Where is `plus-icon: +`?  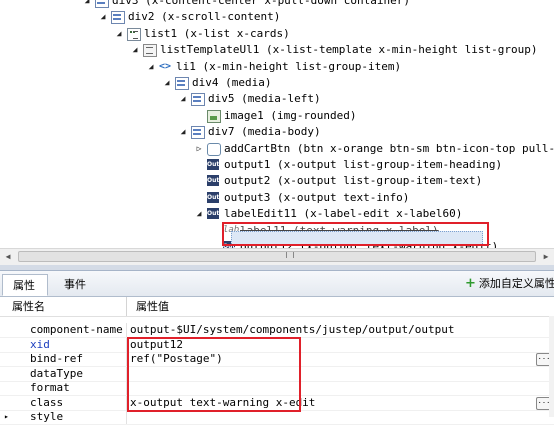 plus-icon: + is located at coordinates (470, 283).